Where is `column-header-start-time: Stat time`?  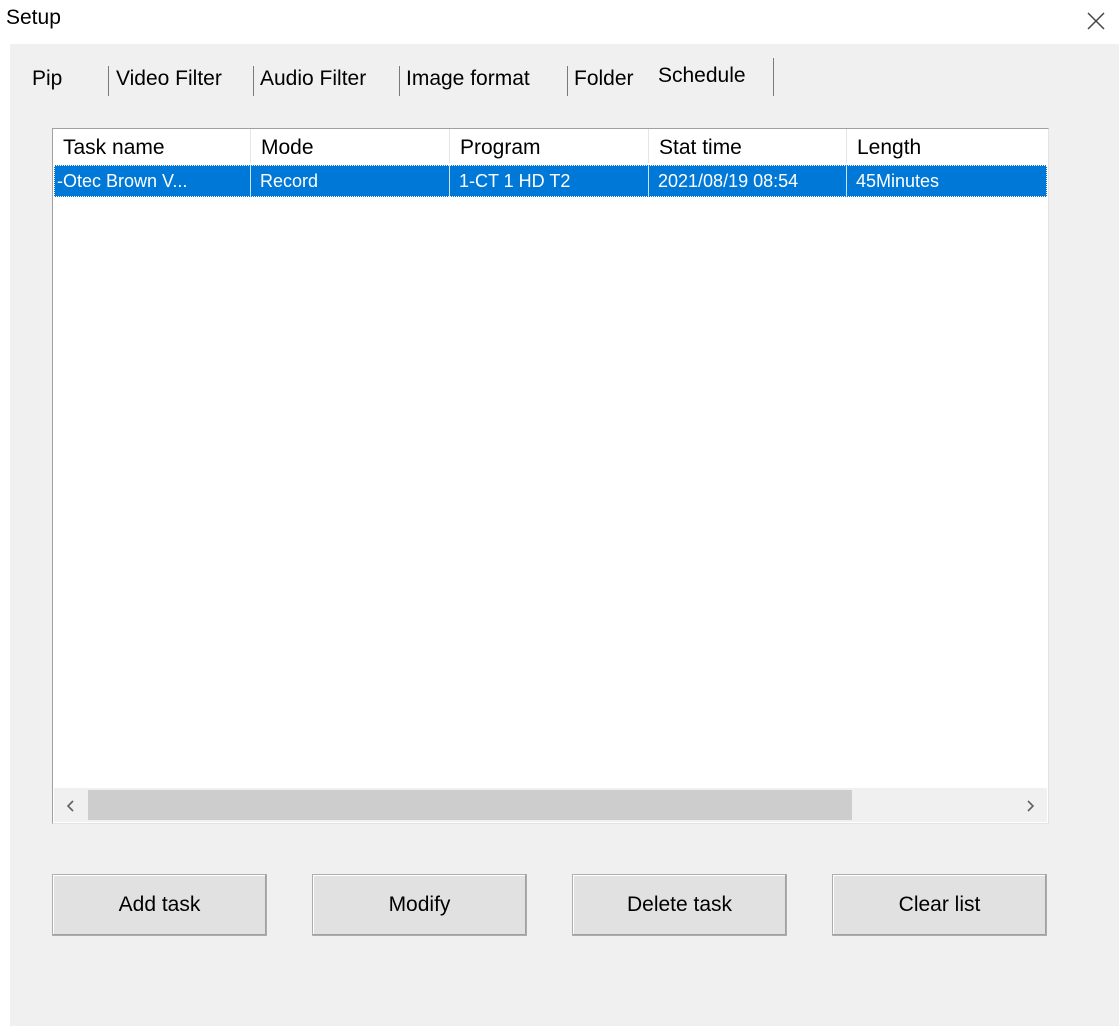 column-header-start-time: Stat time is located at coordinates (748, 146).